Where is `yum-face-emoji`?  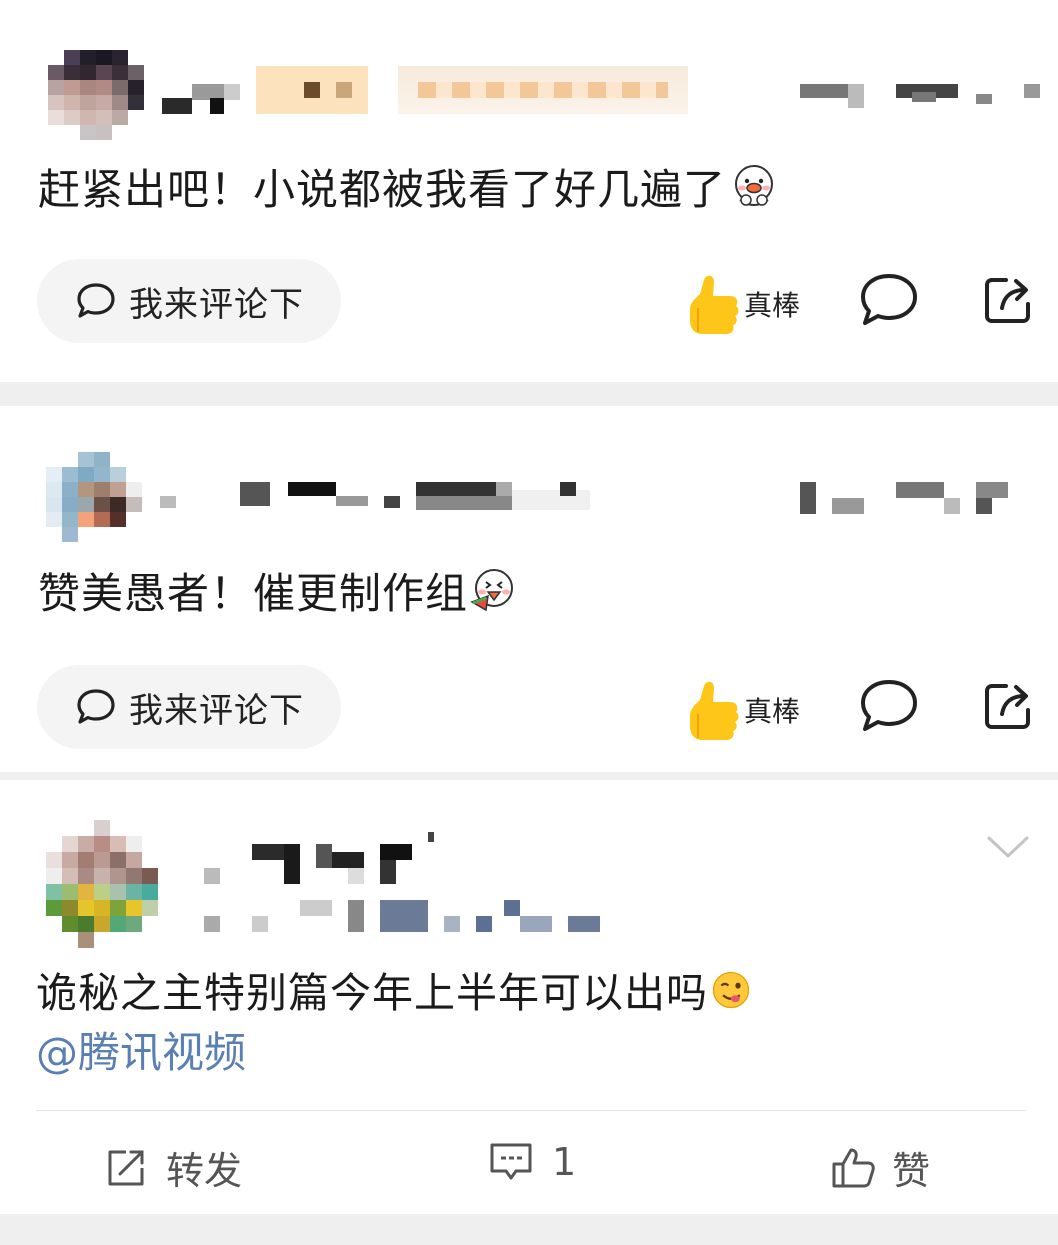 yum-face-emoji is located at coordinates (731, 990).